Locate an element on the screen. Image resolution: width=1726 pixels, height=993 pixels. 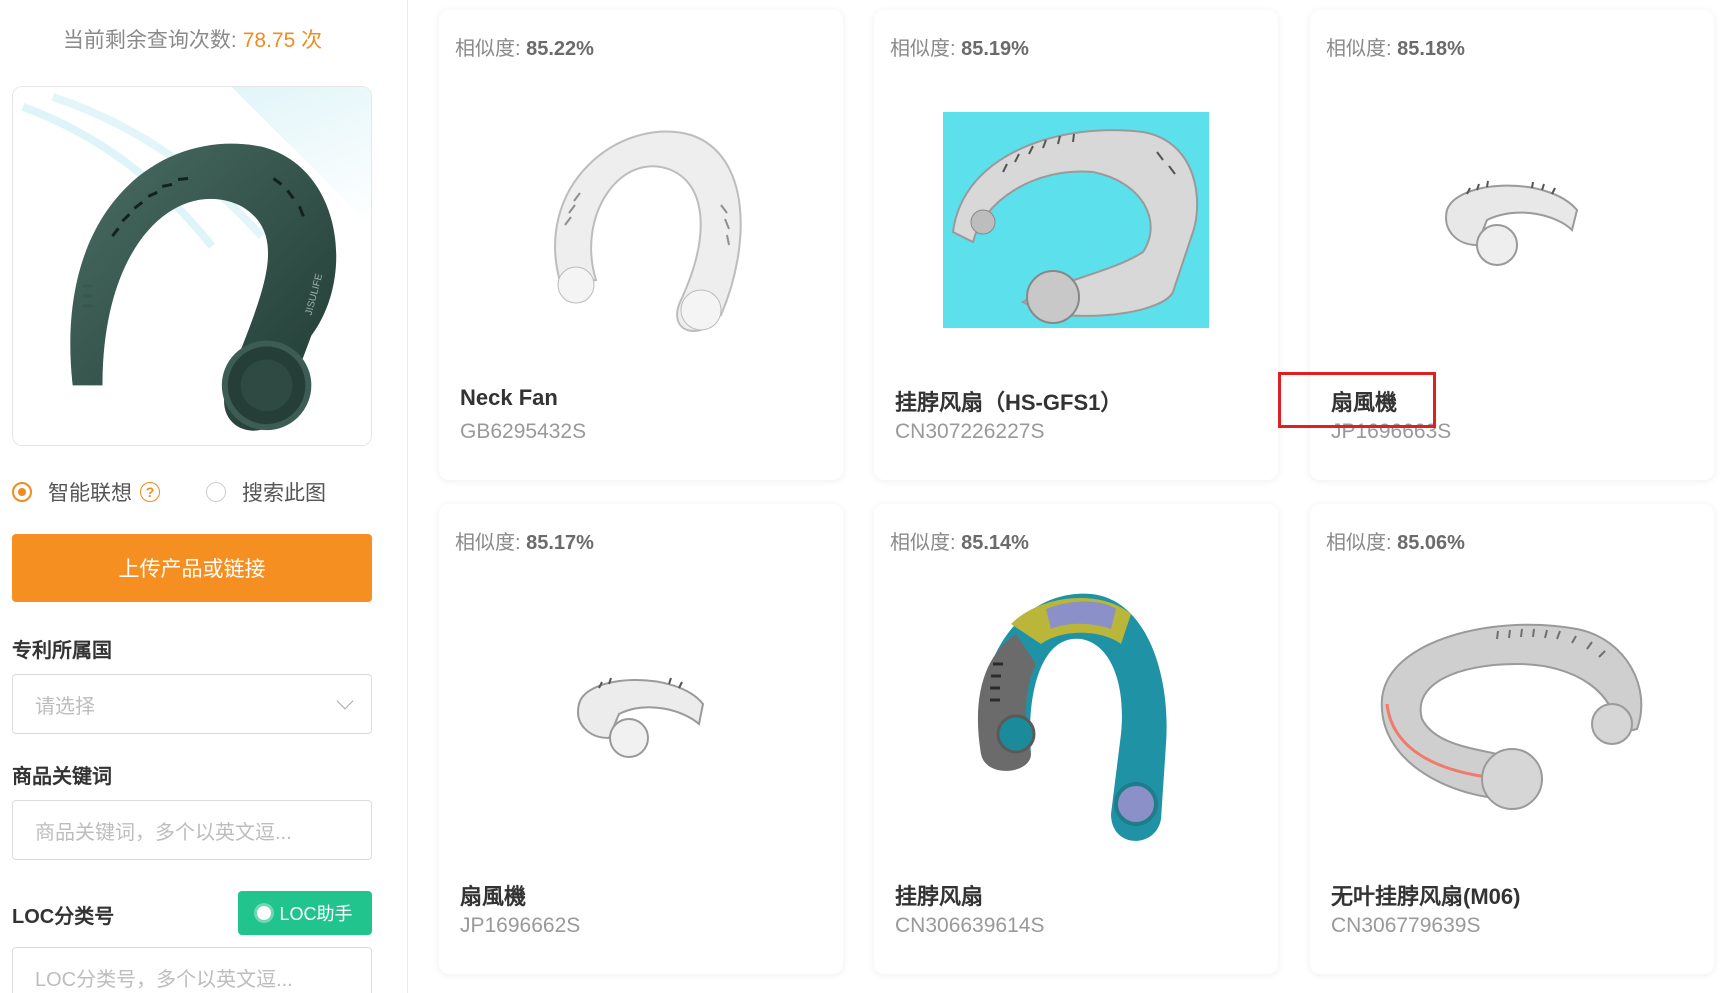
country-label: 专利所属国 is located at coordinates (62, 651).